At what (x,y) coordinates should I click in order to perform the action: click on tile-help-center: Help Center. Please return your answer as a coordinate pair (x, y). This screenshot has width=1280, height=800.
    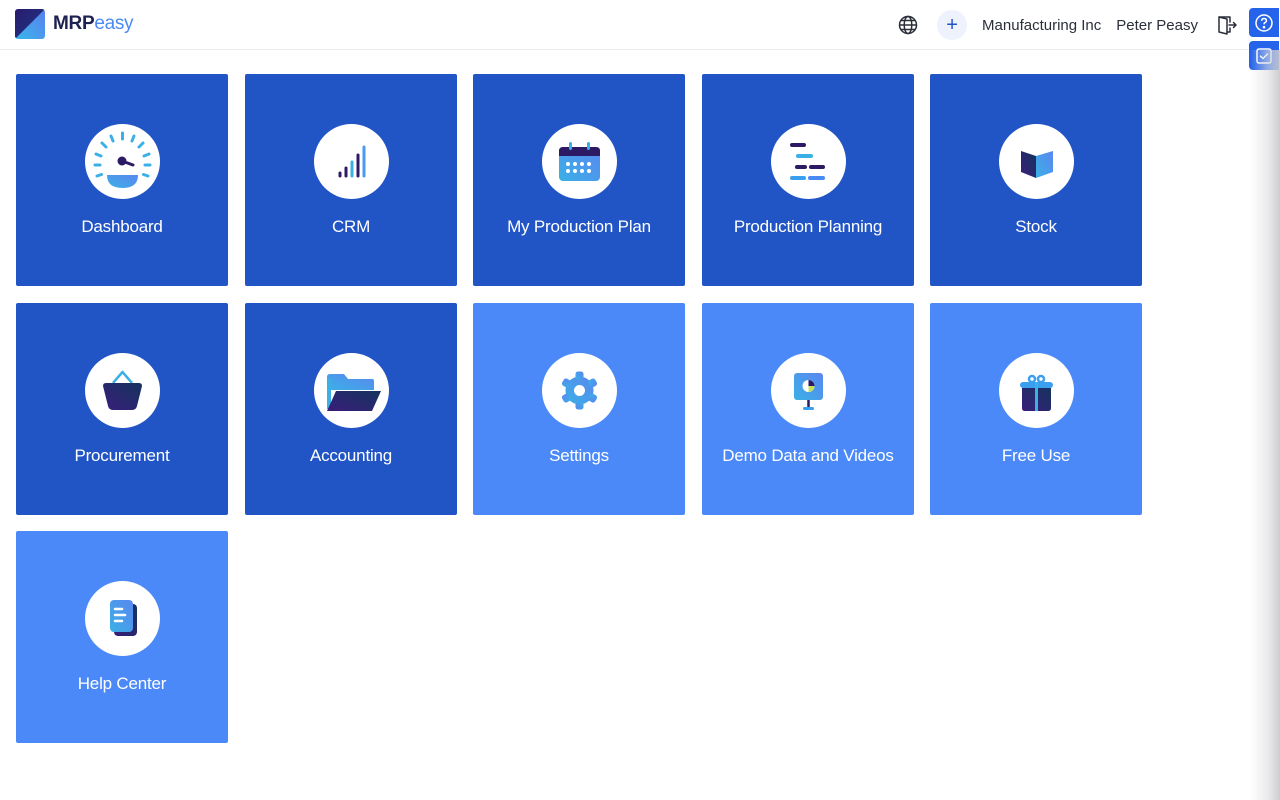
    Looking at the image, I should click on (122, 637).